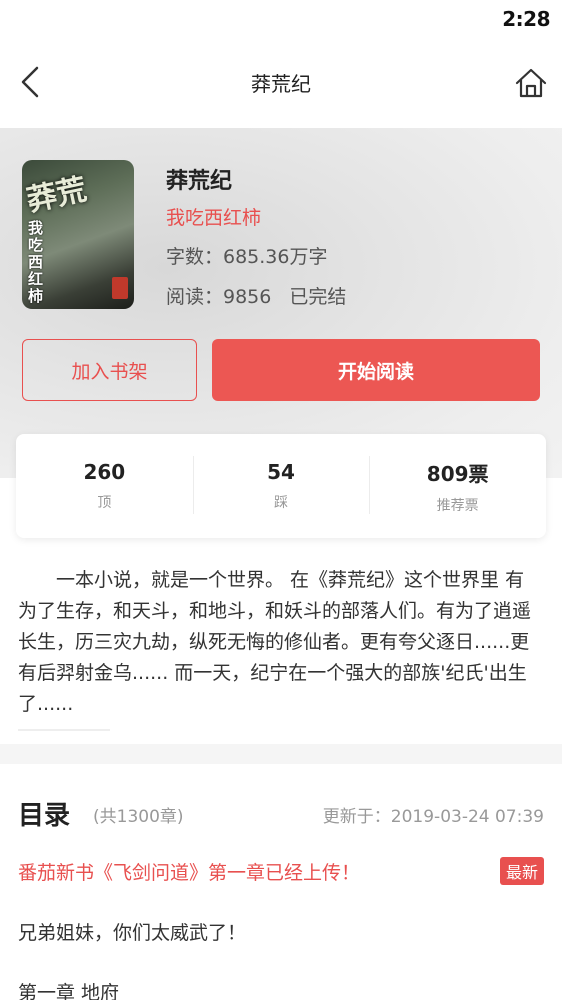  What do you see at coordinates (44, 816) in the screenshot?
I see `toc-title: 目录` at bounding box center [44, 816].